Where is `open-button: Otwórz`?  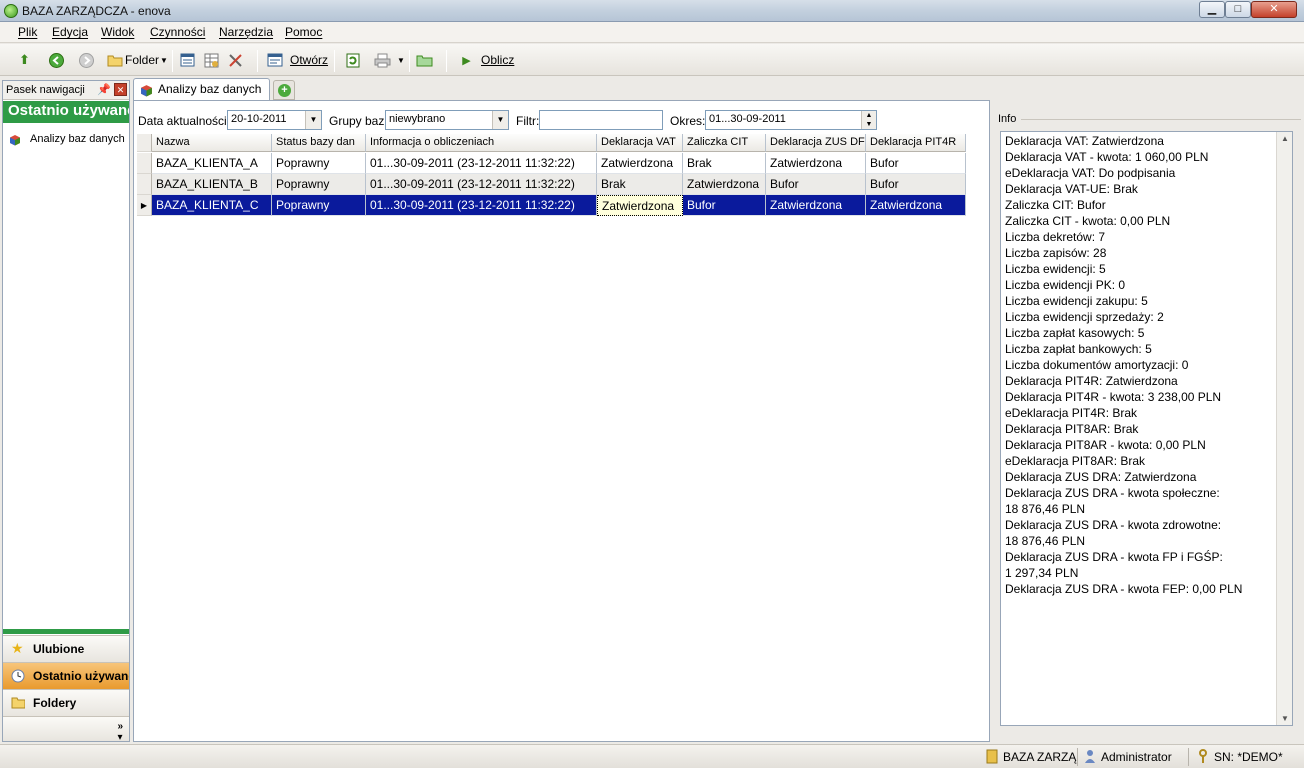 open-button: Otwórz is located at coordinates (309, 60).